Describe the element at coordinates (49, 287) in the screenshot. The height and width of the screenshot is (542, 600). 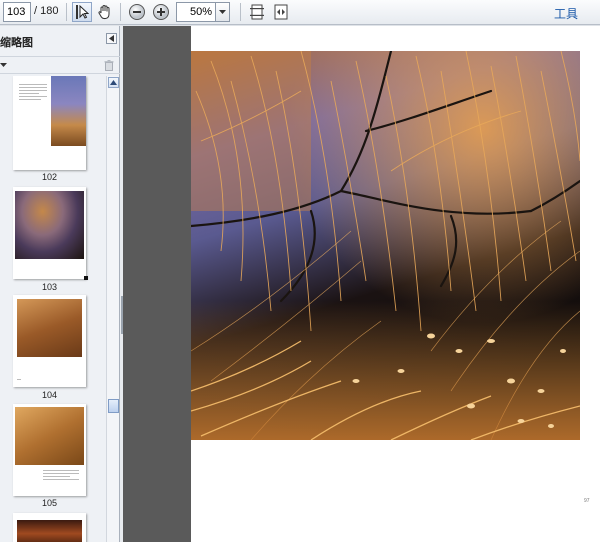
I see `thumbnail-label: 103` at that location.